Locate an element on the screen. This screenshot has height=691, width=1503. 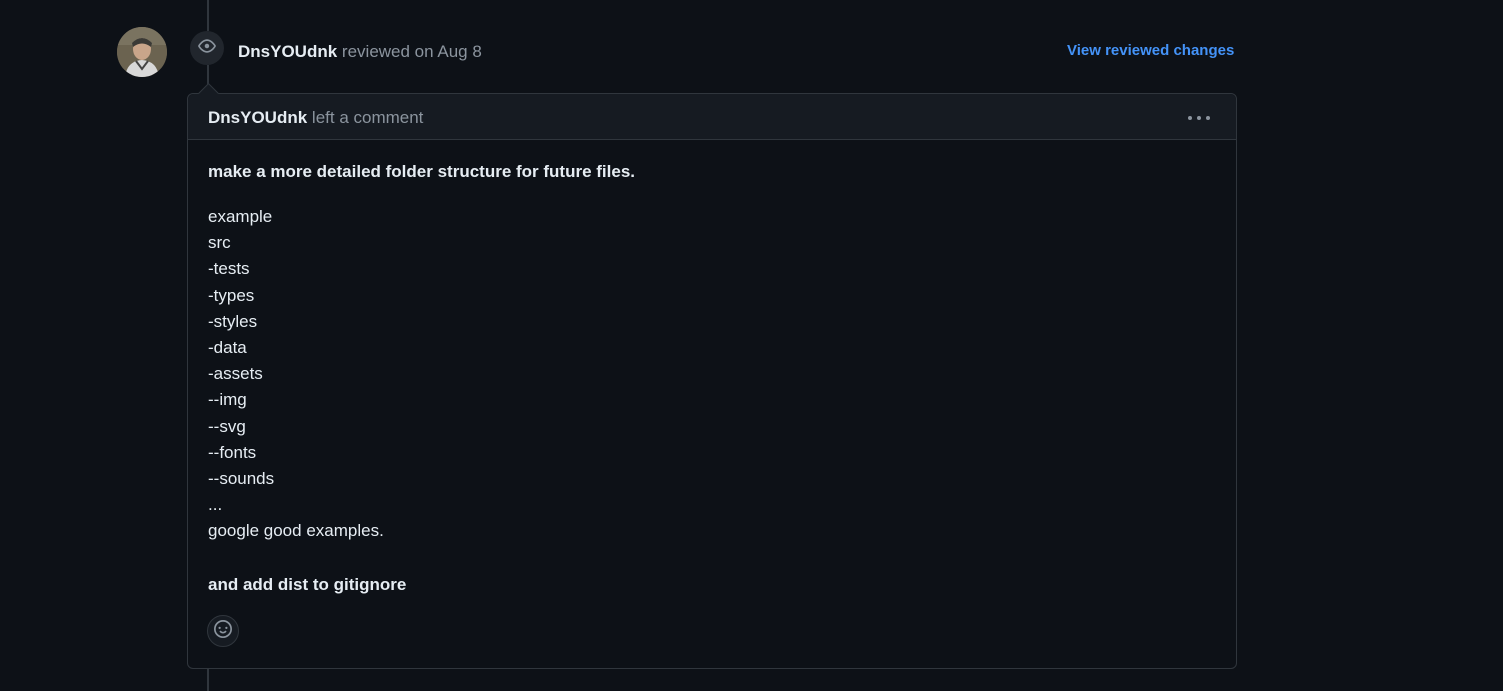
list-item: src is located at coordinates (219, 243).